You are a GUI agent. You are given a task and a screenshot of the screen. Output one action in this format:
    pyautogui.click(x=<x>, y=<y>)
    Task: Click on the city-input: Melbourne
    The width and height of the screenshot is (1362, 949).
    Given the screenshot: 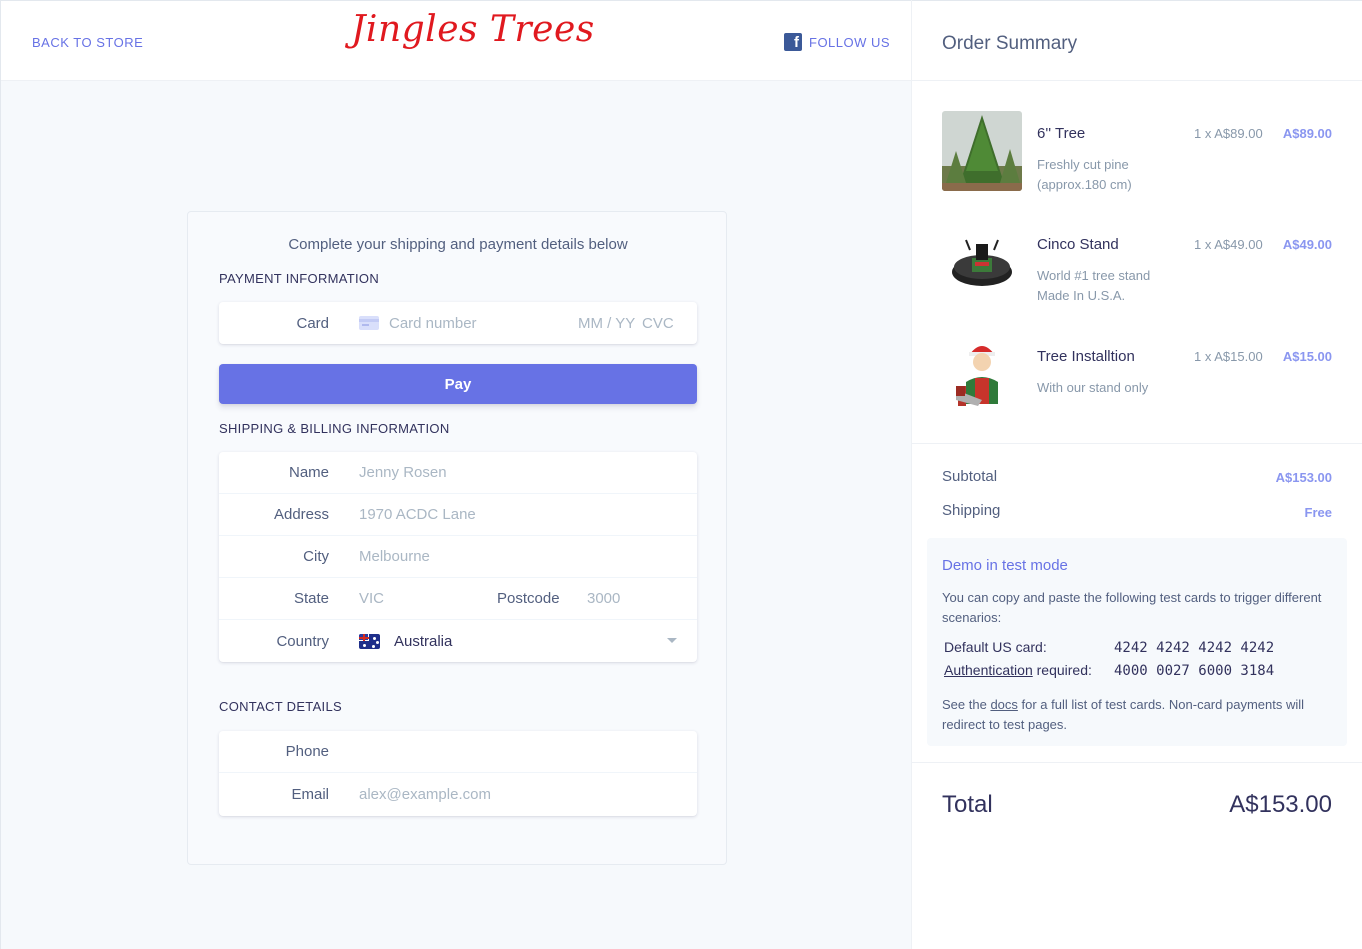 What is the action you would take?
    pyautogui.click(x=394, y=556)
    